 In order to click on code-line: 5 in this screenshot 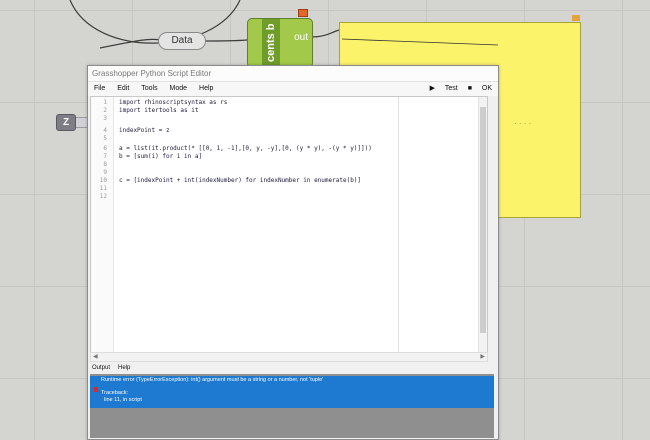, I will do `click(105, 138)`.